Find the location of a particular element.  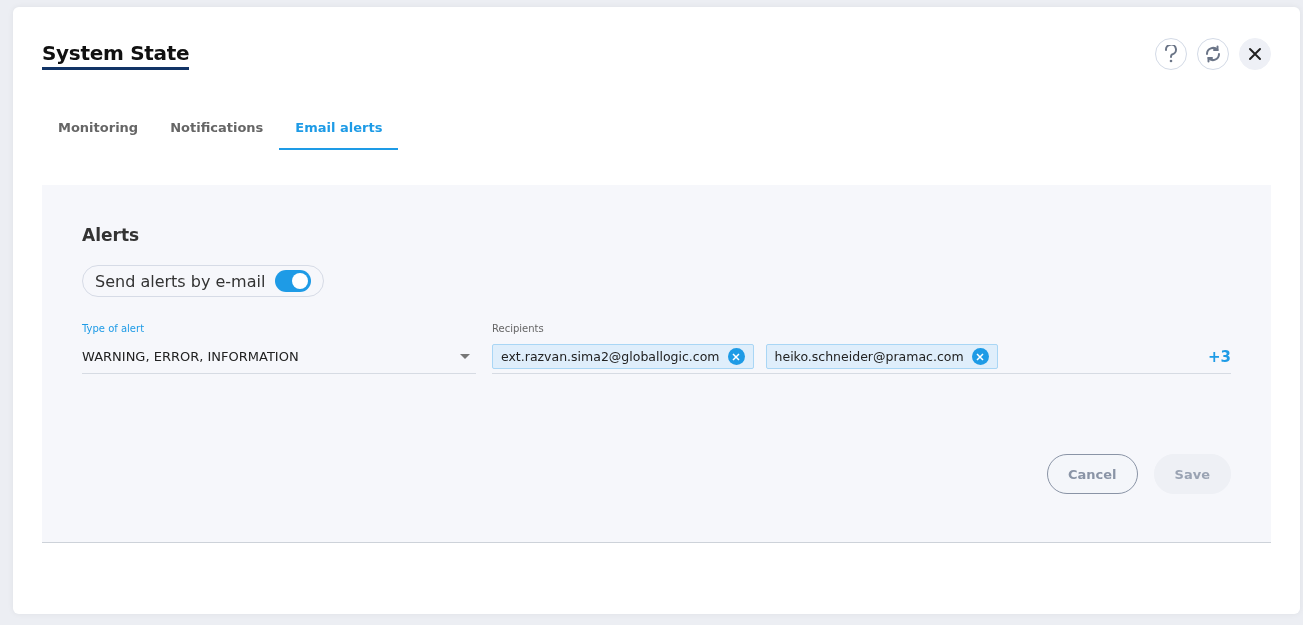

alert-type-dropdown: WARNING, ERROR, INFORMATION is located at coordinates (279, 357).